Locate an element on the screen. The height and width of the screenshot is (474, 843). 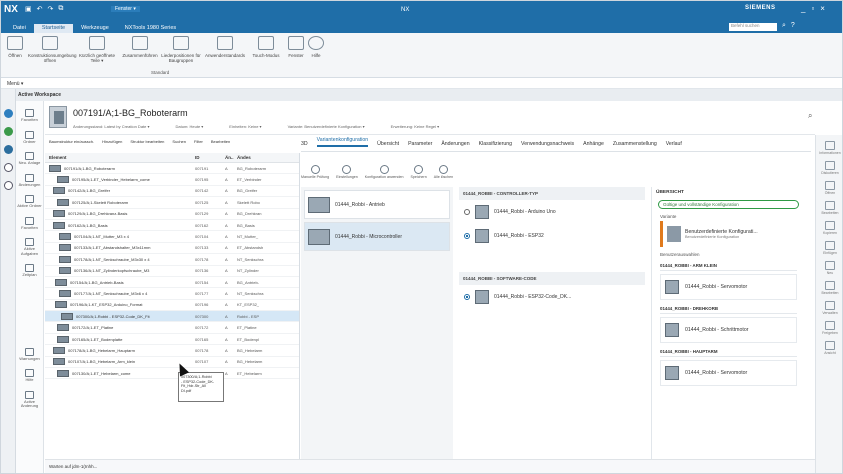
globe-icon is located at coordinates (8, 131).